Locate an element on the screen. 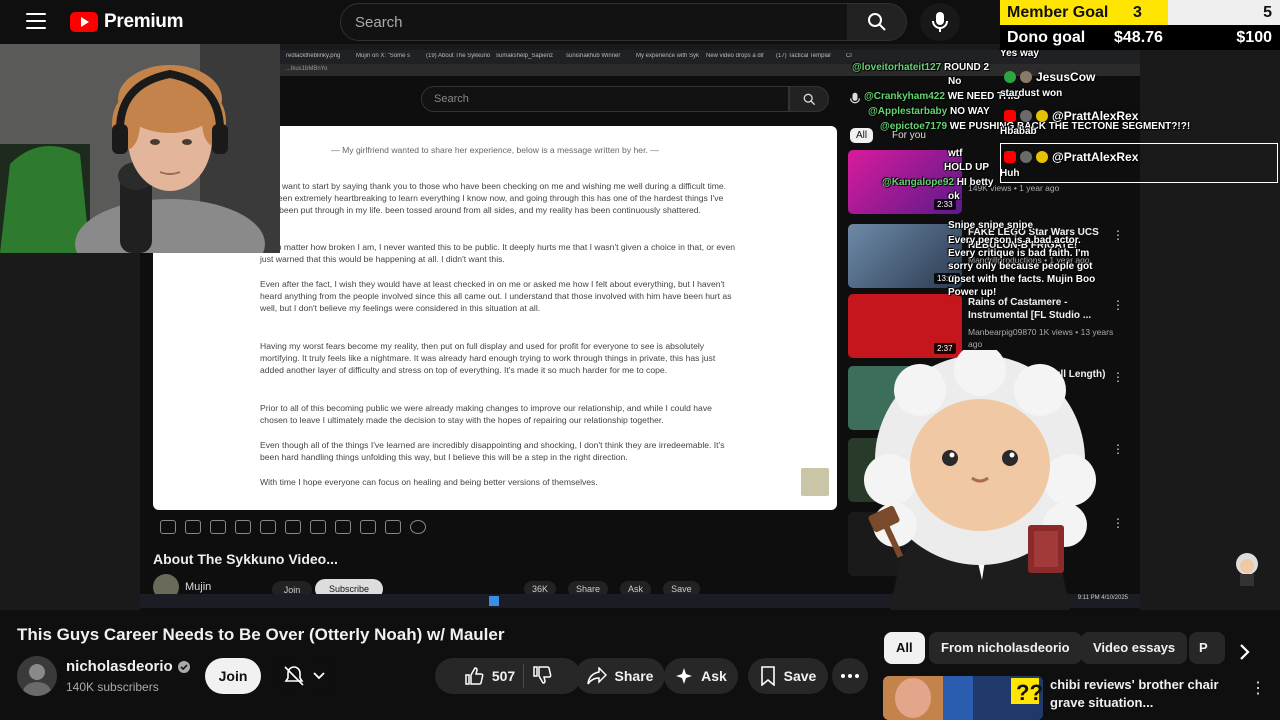  join-button: Join is located at coordinates (233, 676).